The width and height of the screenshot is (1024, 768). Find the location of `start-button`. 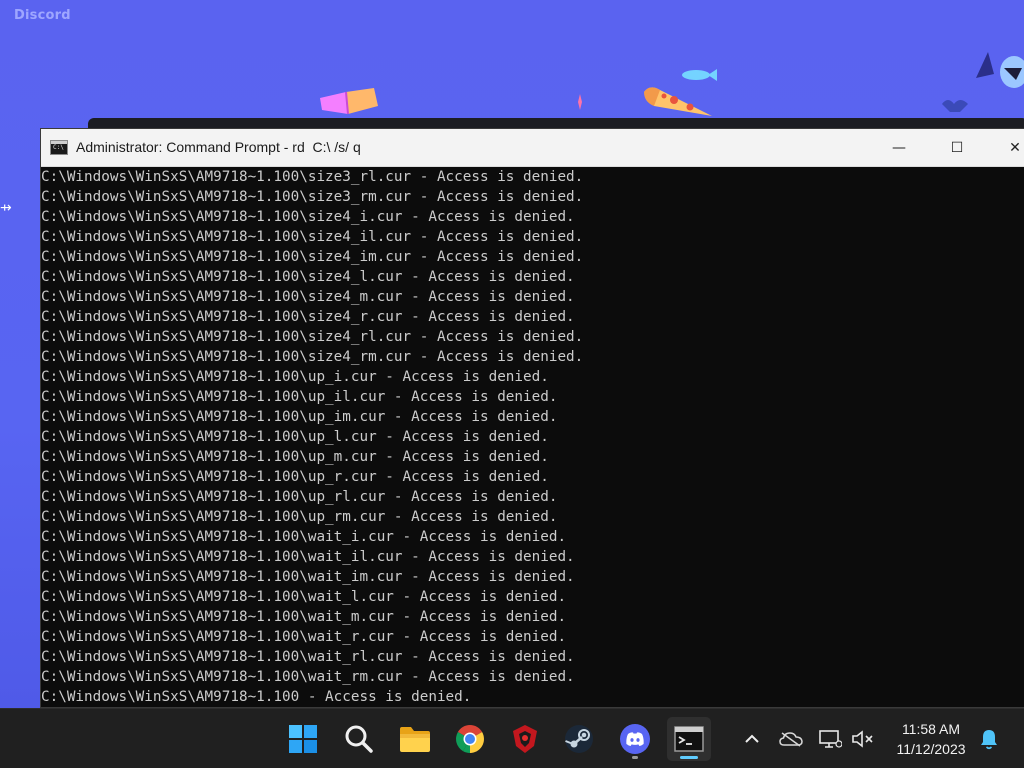

start-button is located at coordinates (303, 739).